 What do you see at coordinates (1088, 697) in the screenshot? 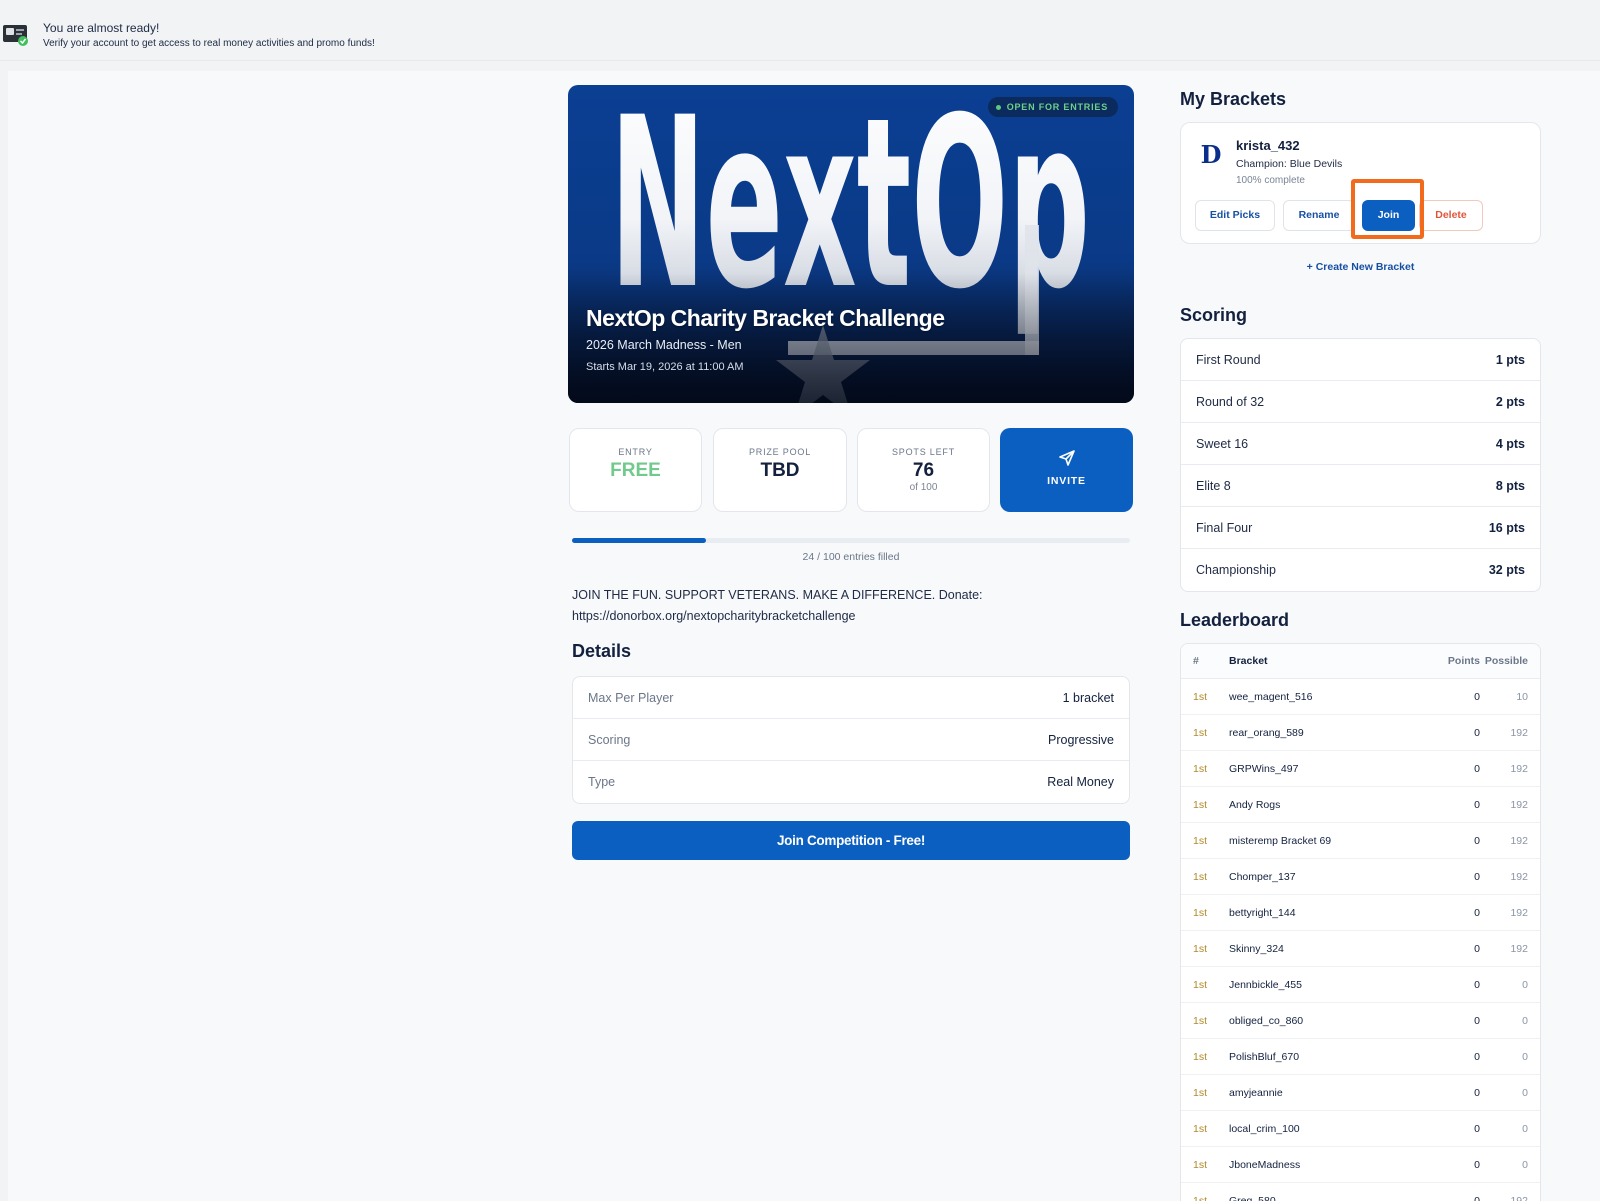
I see `details-value: 1 bracket` at bounding box center [1088, 697].